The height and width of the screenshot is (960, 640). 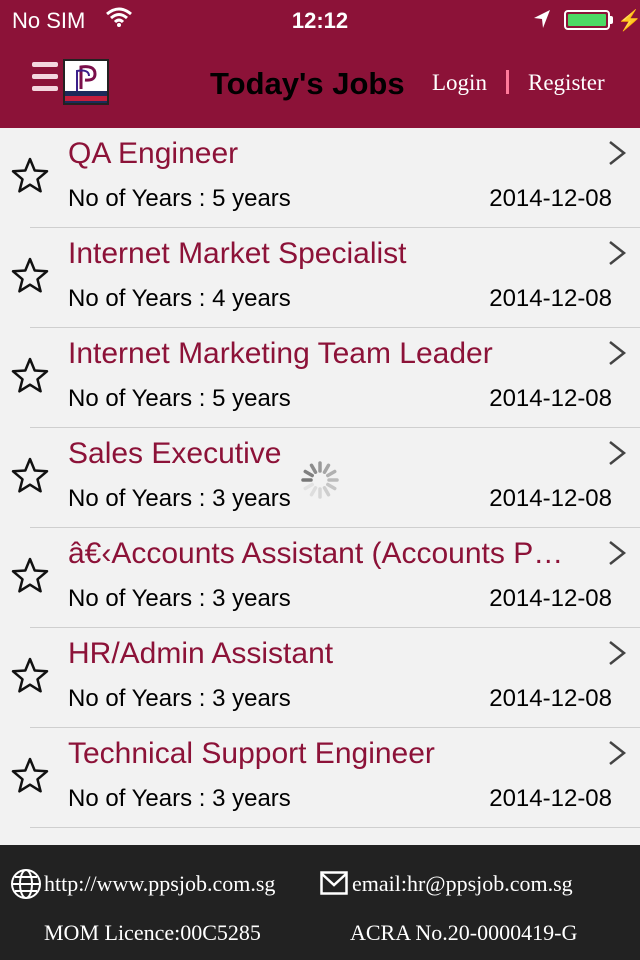 What do you see at coordinates (335, 827) in the screenshot?
I see `row-divider` at bounding box center [335, 827].